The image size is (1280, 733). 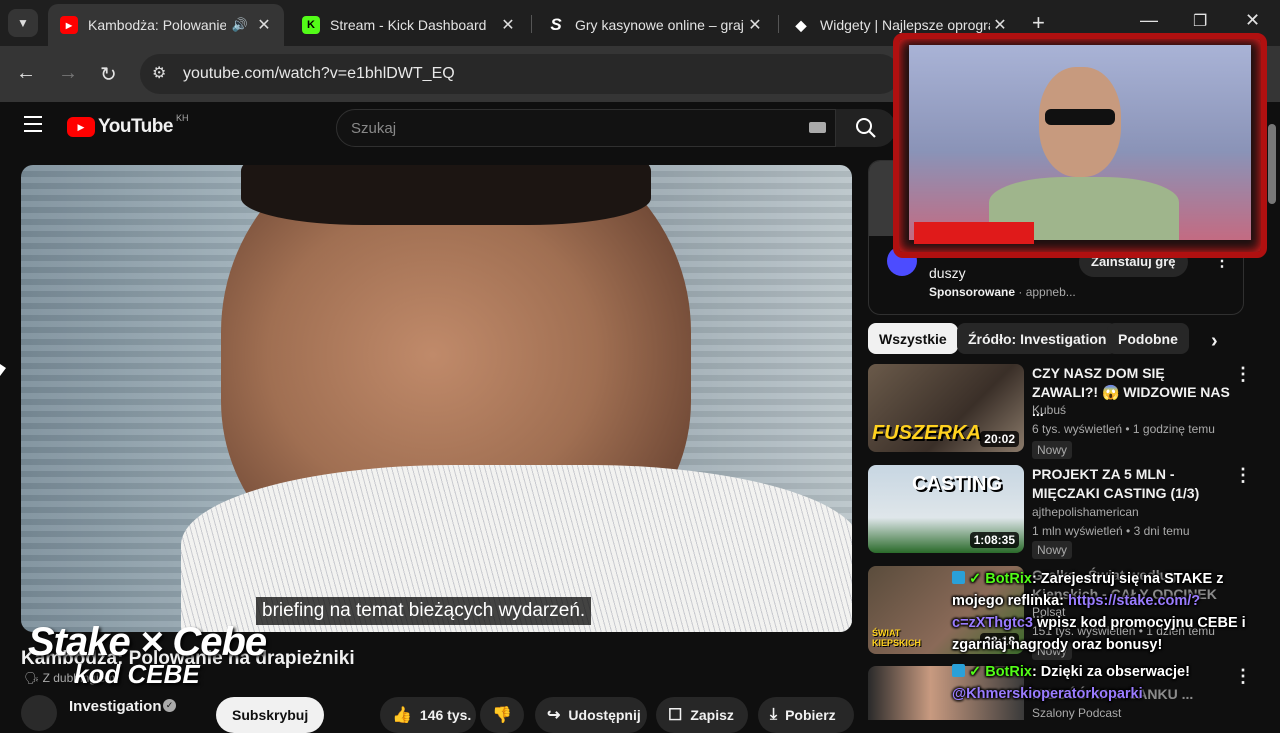 I want to click on download-button: ⤓ Pobierz, so click(x=806, y=715).